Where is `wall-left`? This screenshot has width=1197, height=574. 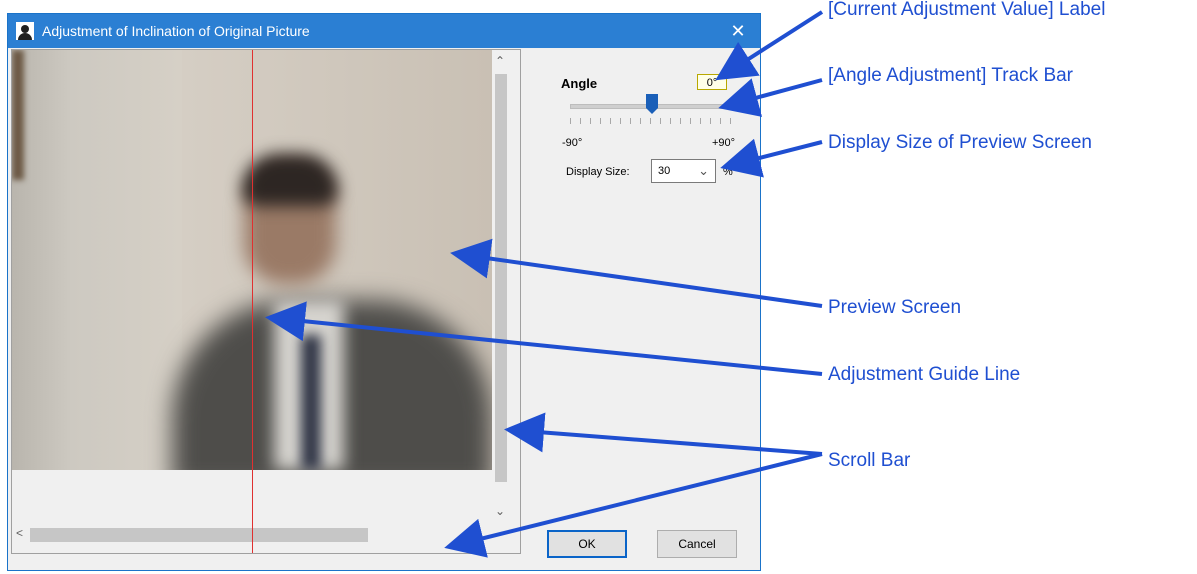 wall-left is located at coordinates (97, 260).